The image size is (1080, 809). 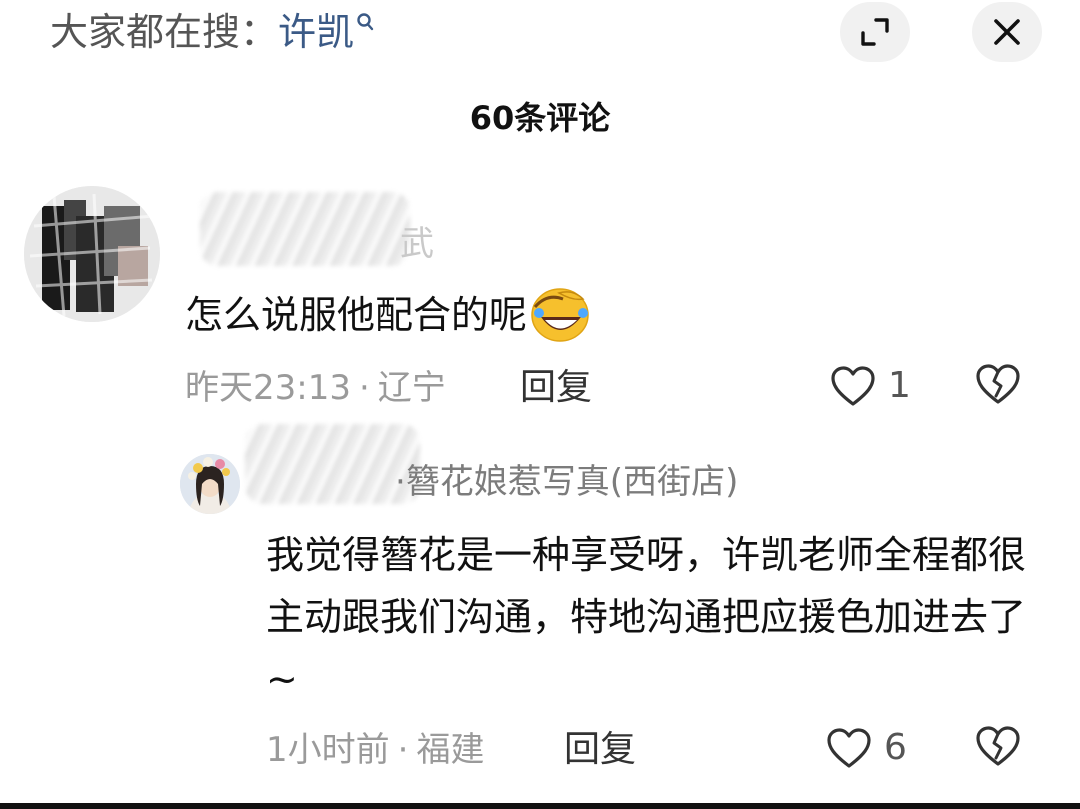 I want to click on reply-username: ·簪花娘惹写真(西街店), so click(x=566, y=482).